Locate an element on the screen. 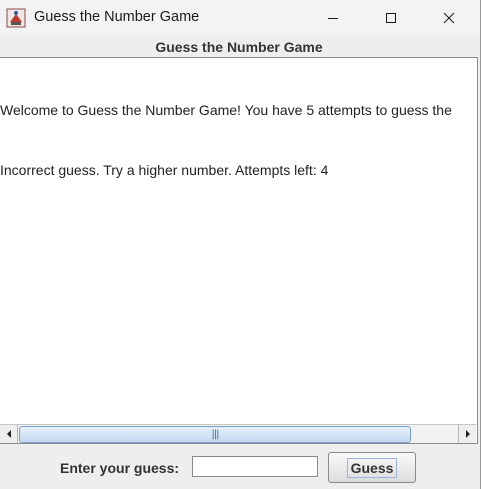 This screenshot has width=482, height=489. java-cup-icon is located at coordinates (16, 18).